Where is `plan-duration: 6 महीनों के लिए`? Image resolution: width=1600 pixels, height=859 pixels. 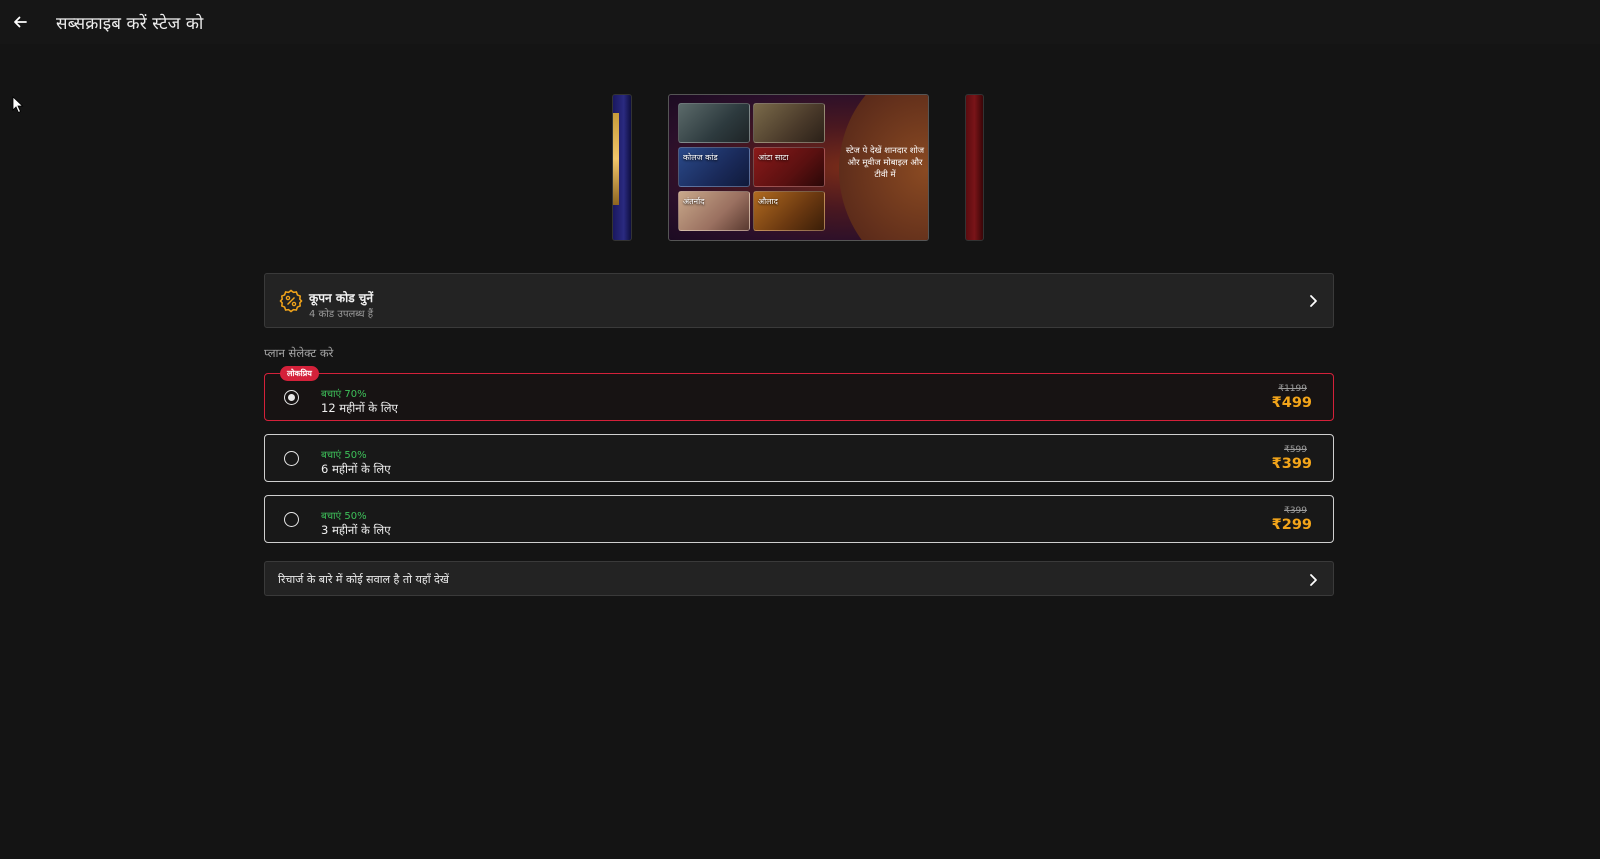
plan-duration: 6 महीनों के लिए is located at coordinates (356, 469).